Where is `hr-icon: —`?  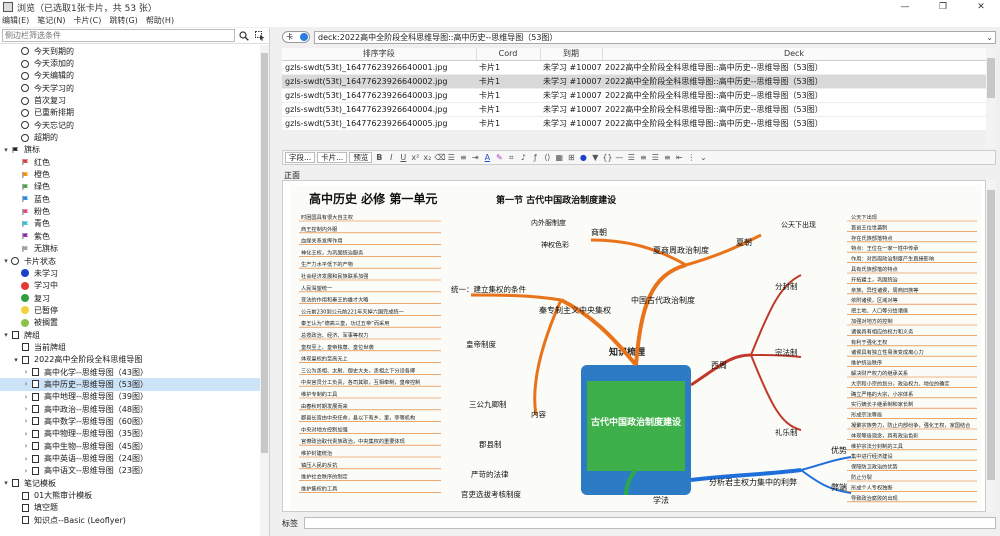 hr-icon: — is located at coordinates (619, 157).